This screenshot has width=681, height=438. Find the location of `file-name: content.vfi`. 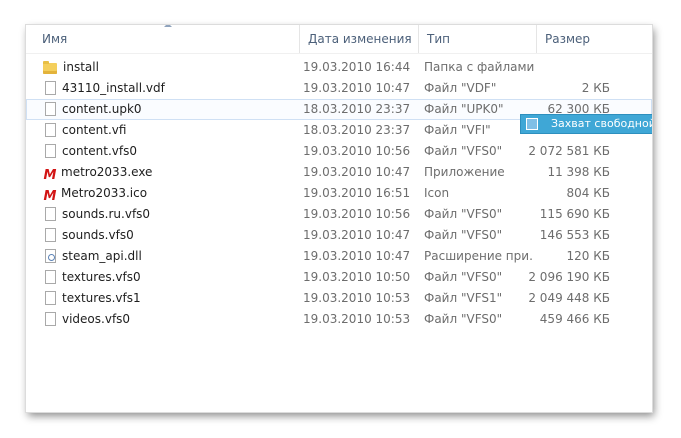

file-name: content.vfi is located at coordinates (94, 130).